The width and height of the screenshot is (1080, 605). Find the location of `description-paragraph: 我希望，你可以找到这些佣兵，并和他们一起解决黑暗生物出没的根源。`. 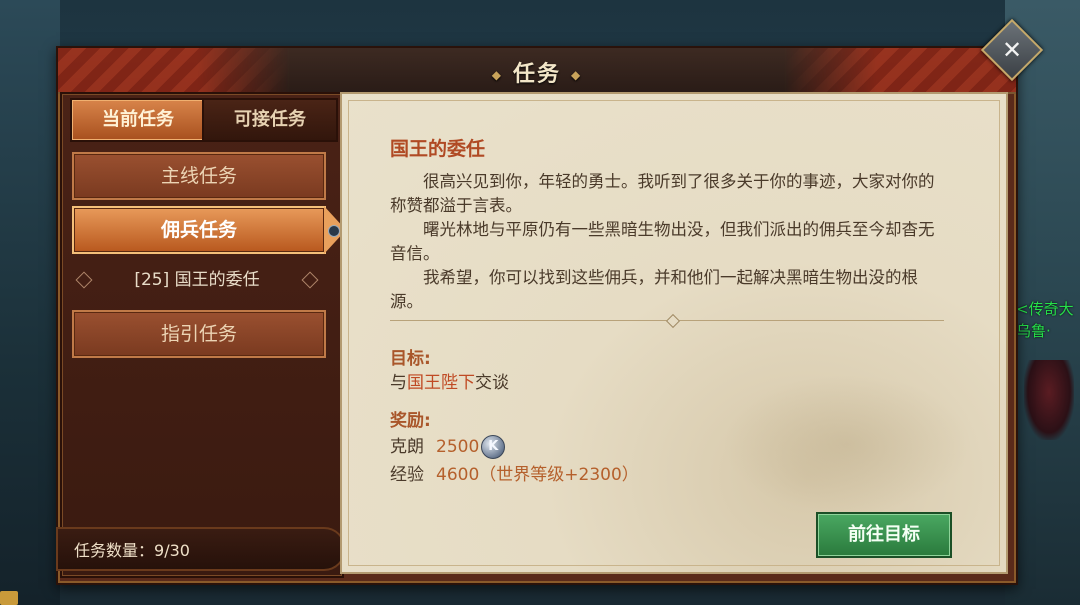

description-paragraph: 我希望，你可以找到这些佣兵，并和他们一起解决黑暗生物出没的根源。 is located at coordinates (654, 289).